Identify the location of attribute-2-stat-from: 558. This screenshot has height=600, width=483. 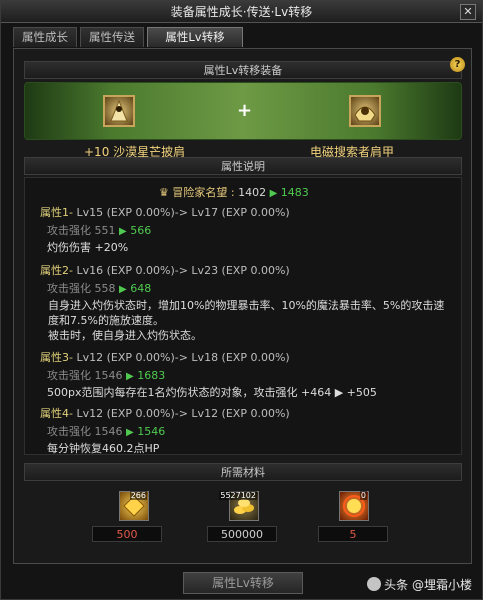
(105, 288).